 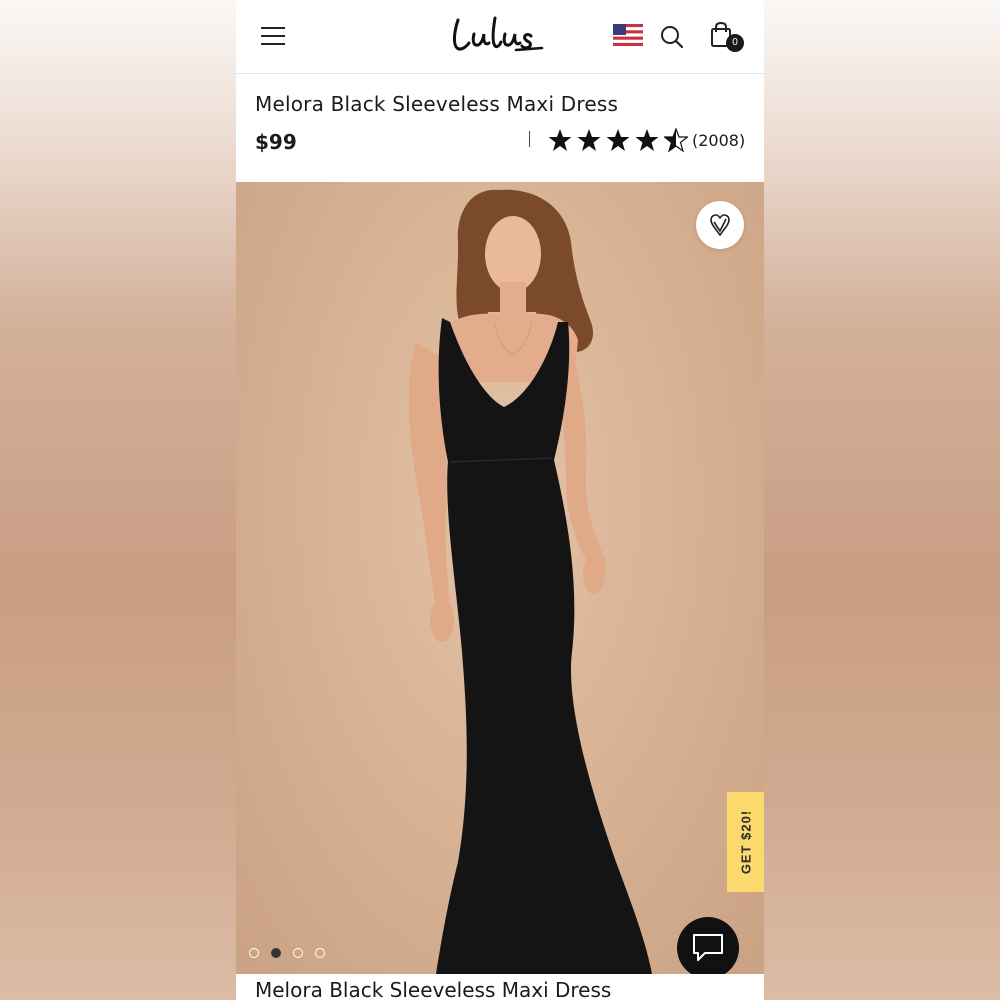 I want to click on divider, so click(x=529, y=139).